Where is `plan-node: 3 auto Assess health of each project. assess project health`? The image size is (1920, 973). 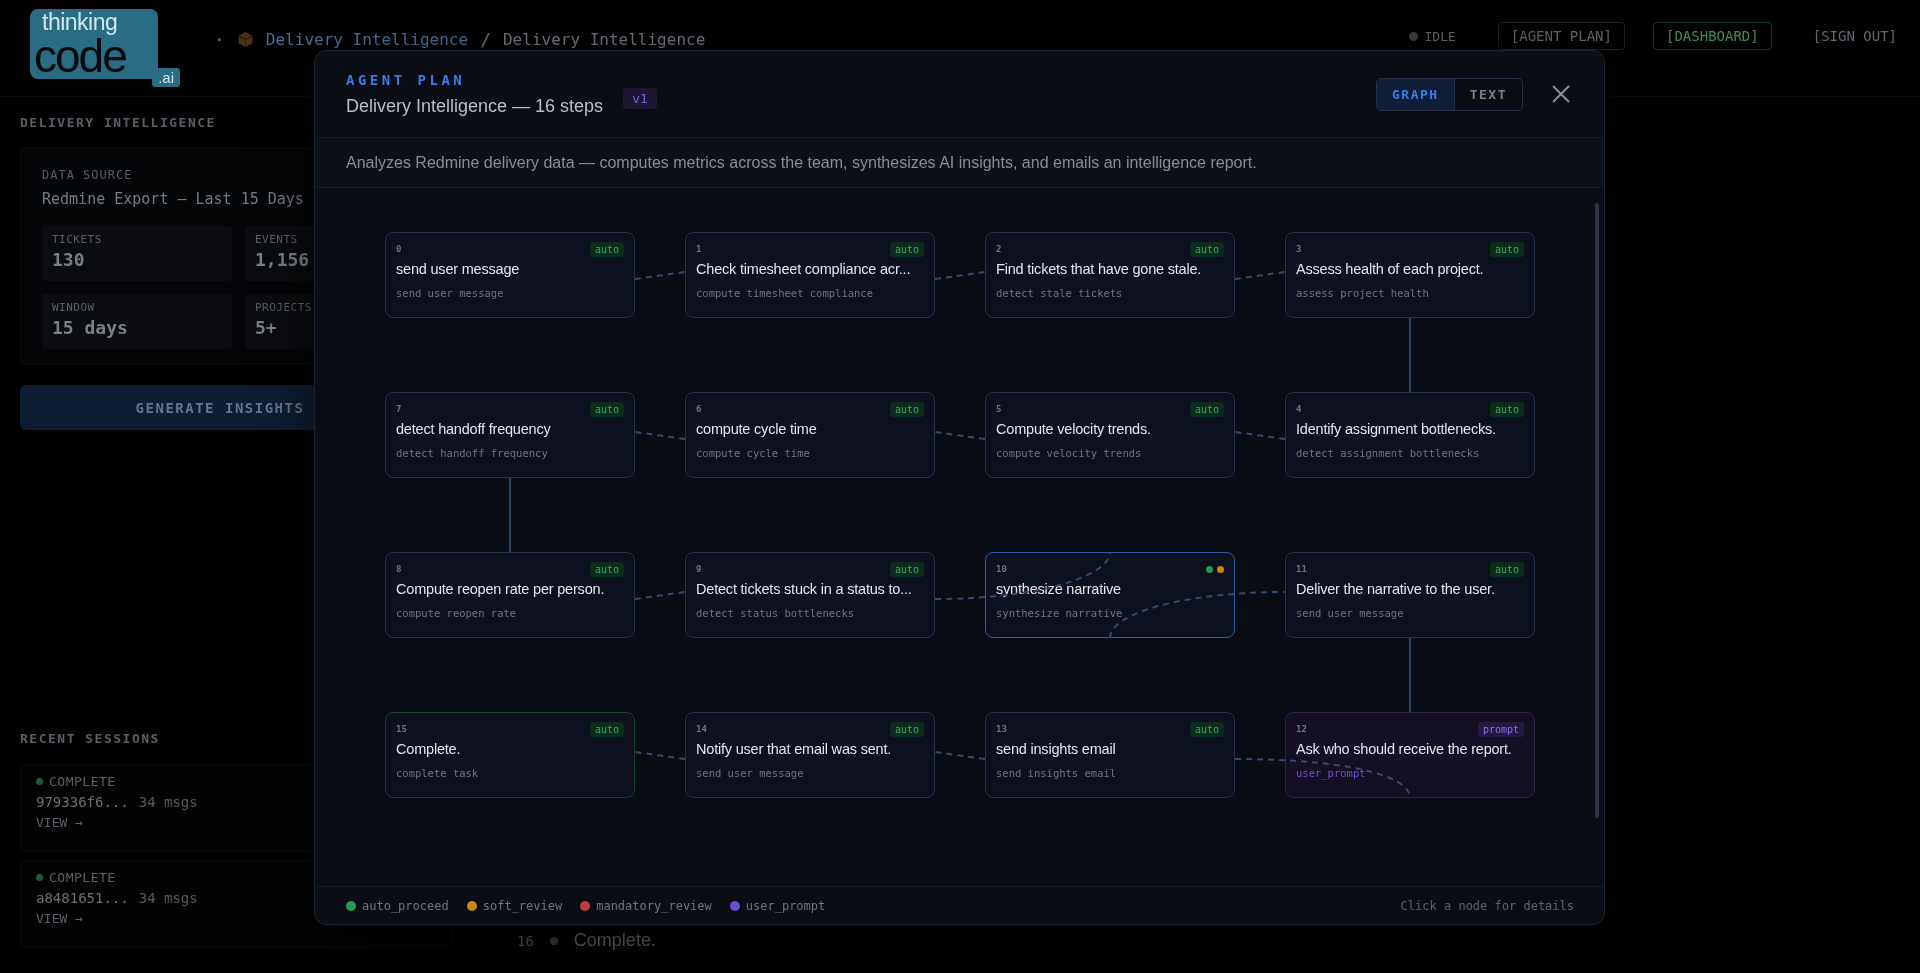
plan-node: 3 auto Assess health of each project. assess project health is located at coordinates (1410, 275).